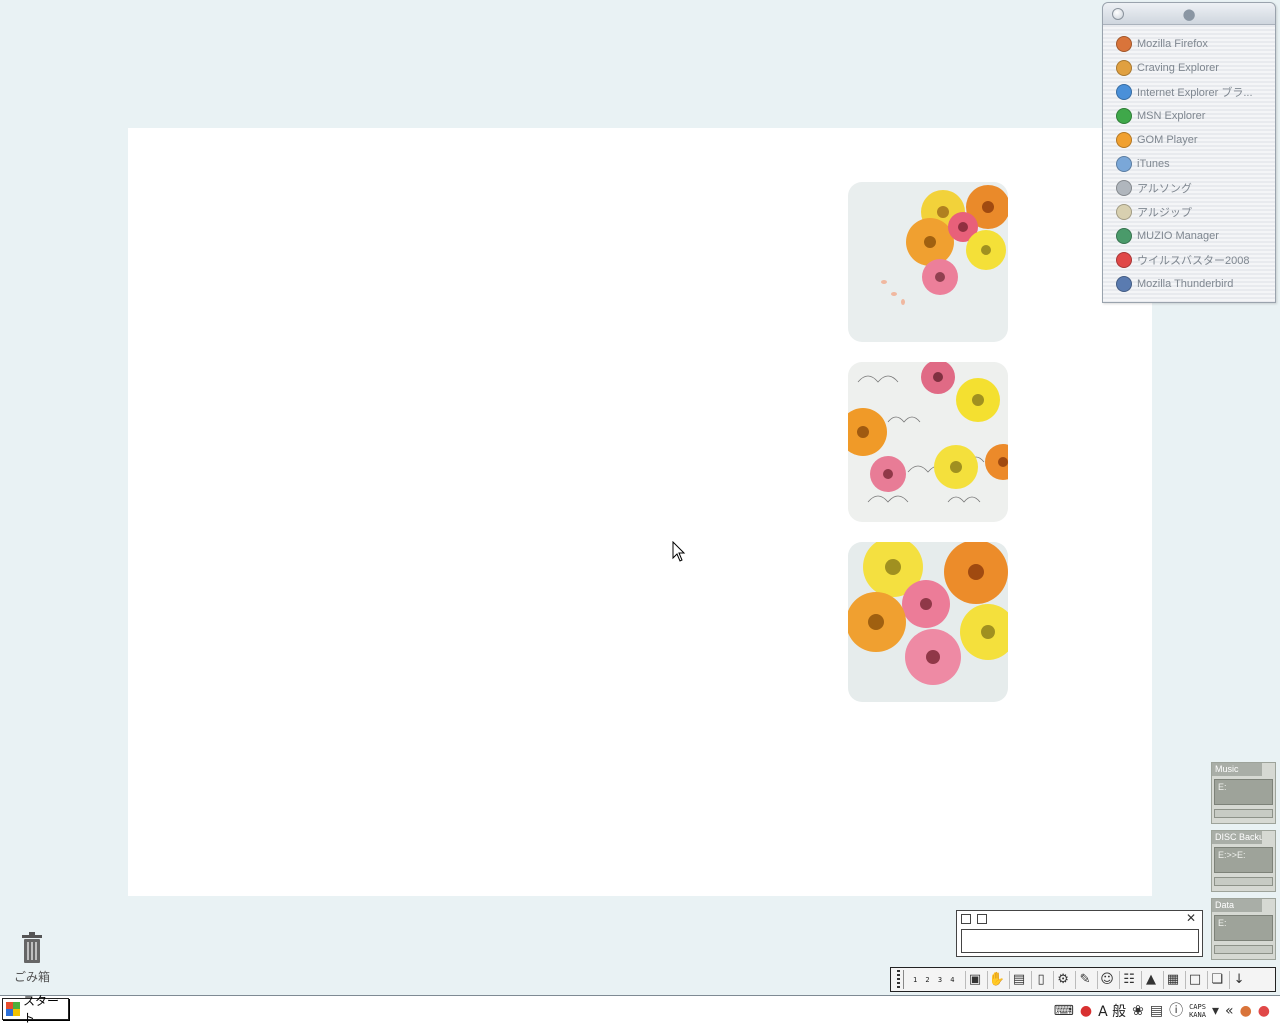  What do you see at coordinates (1017, 979) in the screenshot?
I see `document-icon: ▤` at bounding box center [1017, 979].